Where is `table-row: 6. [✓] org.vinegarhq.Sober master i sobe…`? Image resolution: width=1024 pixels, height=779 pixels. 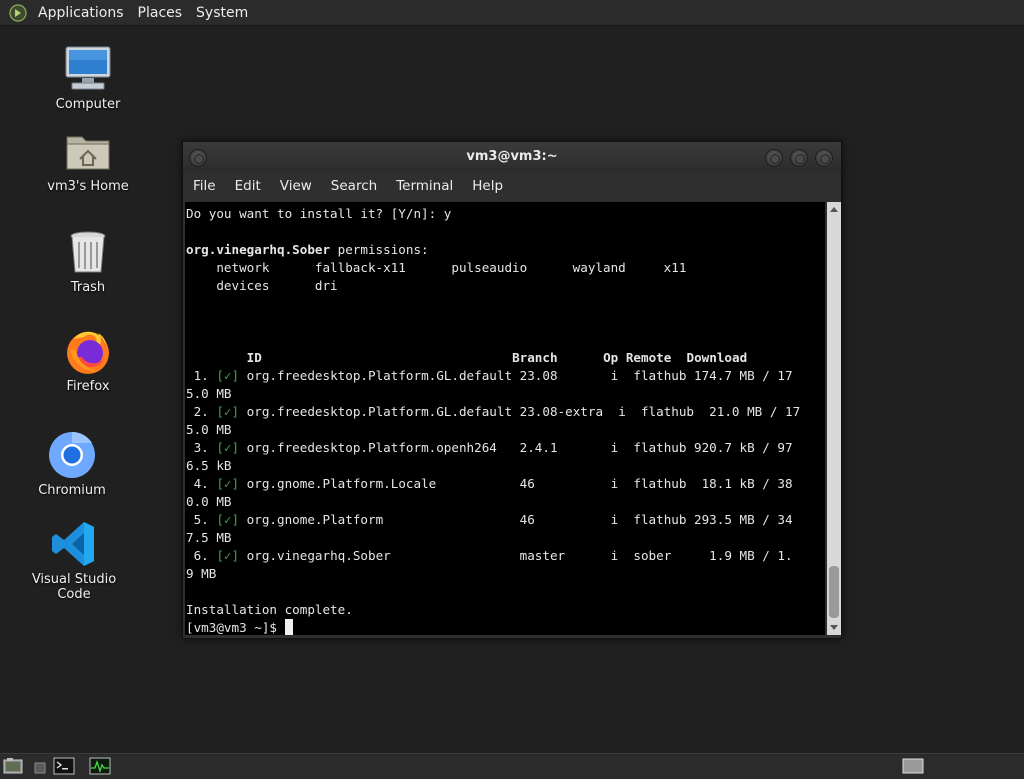 table-row: 6. [✓] org.vinegarhq.Sober master i sobe… is located at coordinates (489, 555).